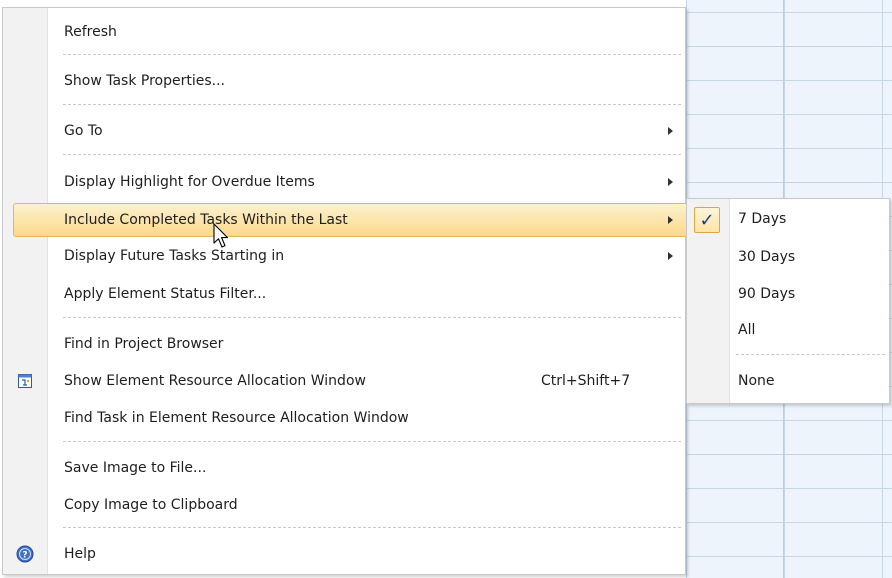 This screenshot has width=892, height=578. What do you see at coordinates (189, 182) in the screenshot?
I see `menu-item-label: Display Highlight for Overdue Items` at bounding box center [189, 182].